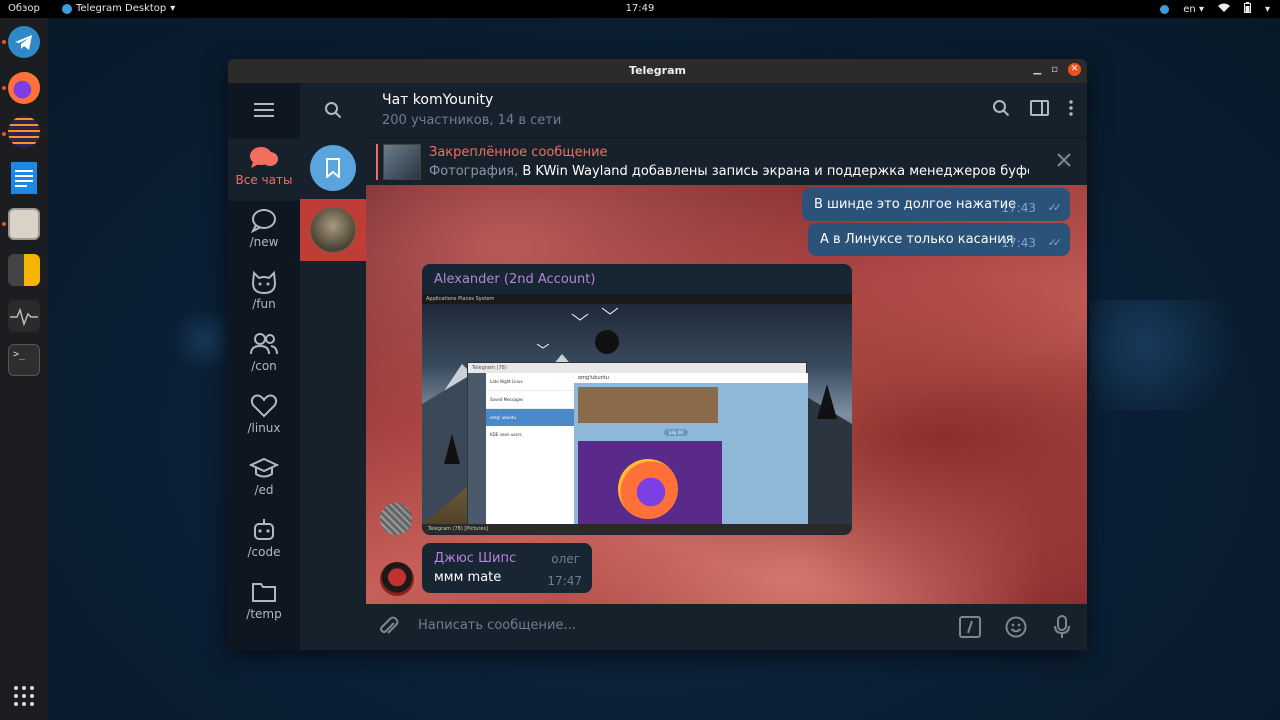  Describe the element at coordinates (917, 239) in the screenshot. I see `message-text: А в Линуксе только касания` at that location.